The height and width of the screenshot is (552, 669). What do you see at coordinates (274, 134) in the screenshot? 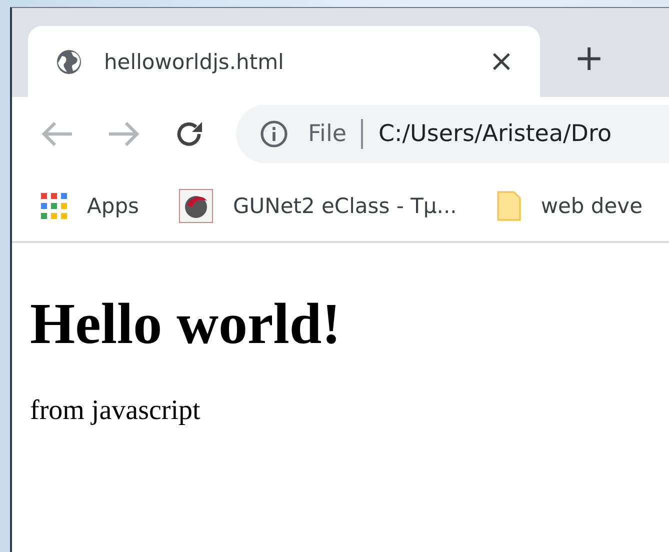
I see `info-icon` at bounding box center [274, 134].